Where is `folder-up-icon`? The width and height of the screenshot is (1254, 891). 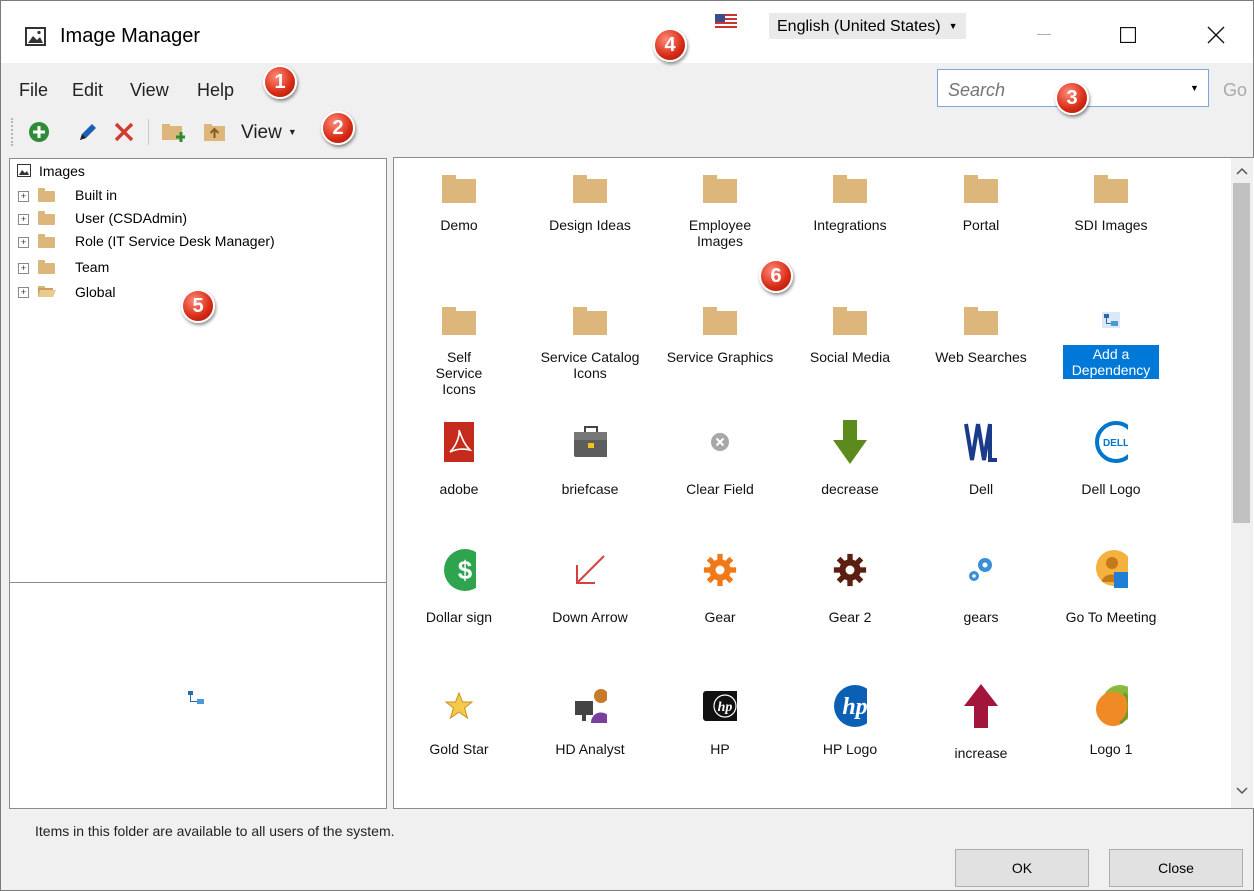 folder-up-icon is located at coordinates (214, 132).